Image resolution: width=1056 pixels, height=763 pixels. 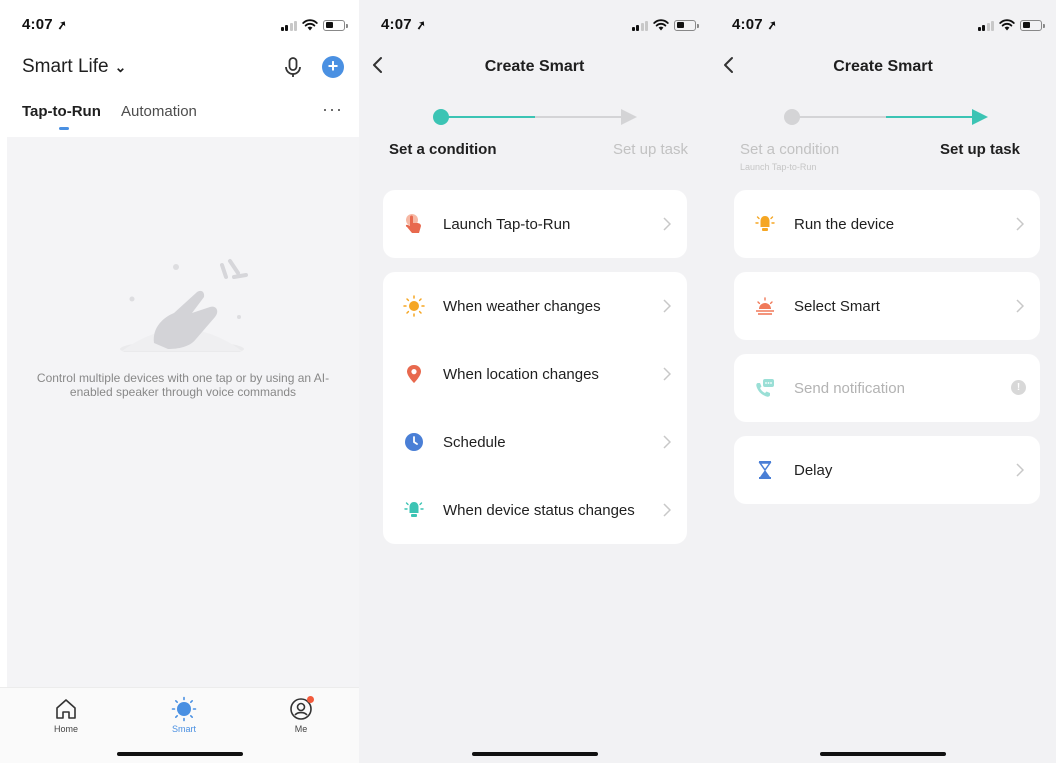 I want to click on step-arrow-active, so click(x=980, y=117).